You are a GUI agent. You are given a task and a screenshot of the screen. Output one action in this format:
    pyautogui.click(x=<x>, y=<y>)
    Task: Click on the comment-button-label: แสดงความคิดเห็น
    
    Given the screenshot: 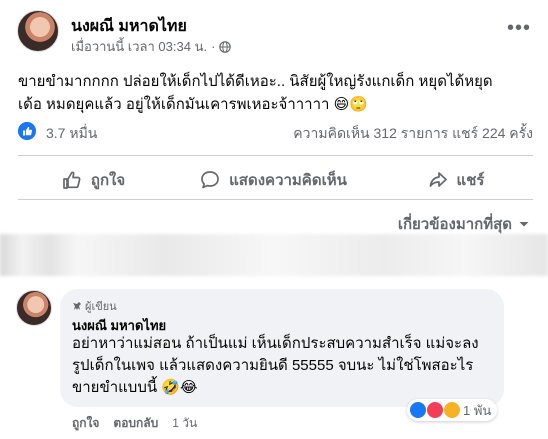 What is the action you would take?
    pyautogui.click(x=288, y=180)
    